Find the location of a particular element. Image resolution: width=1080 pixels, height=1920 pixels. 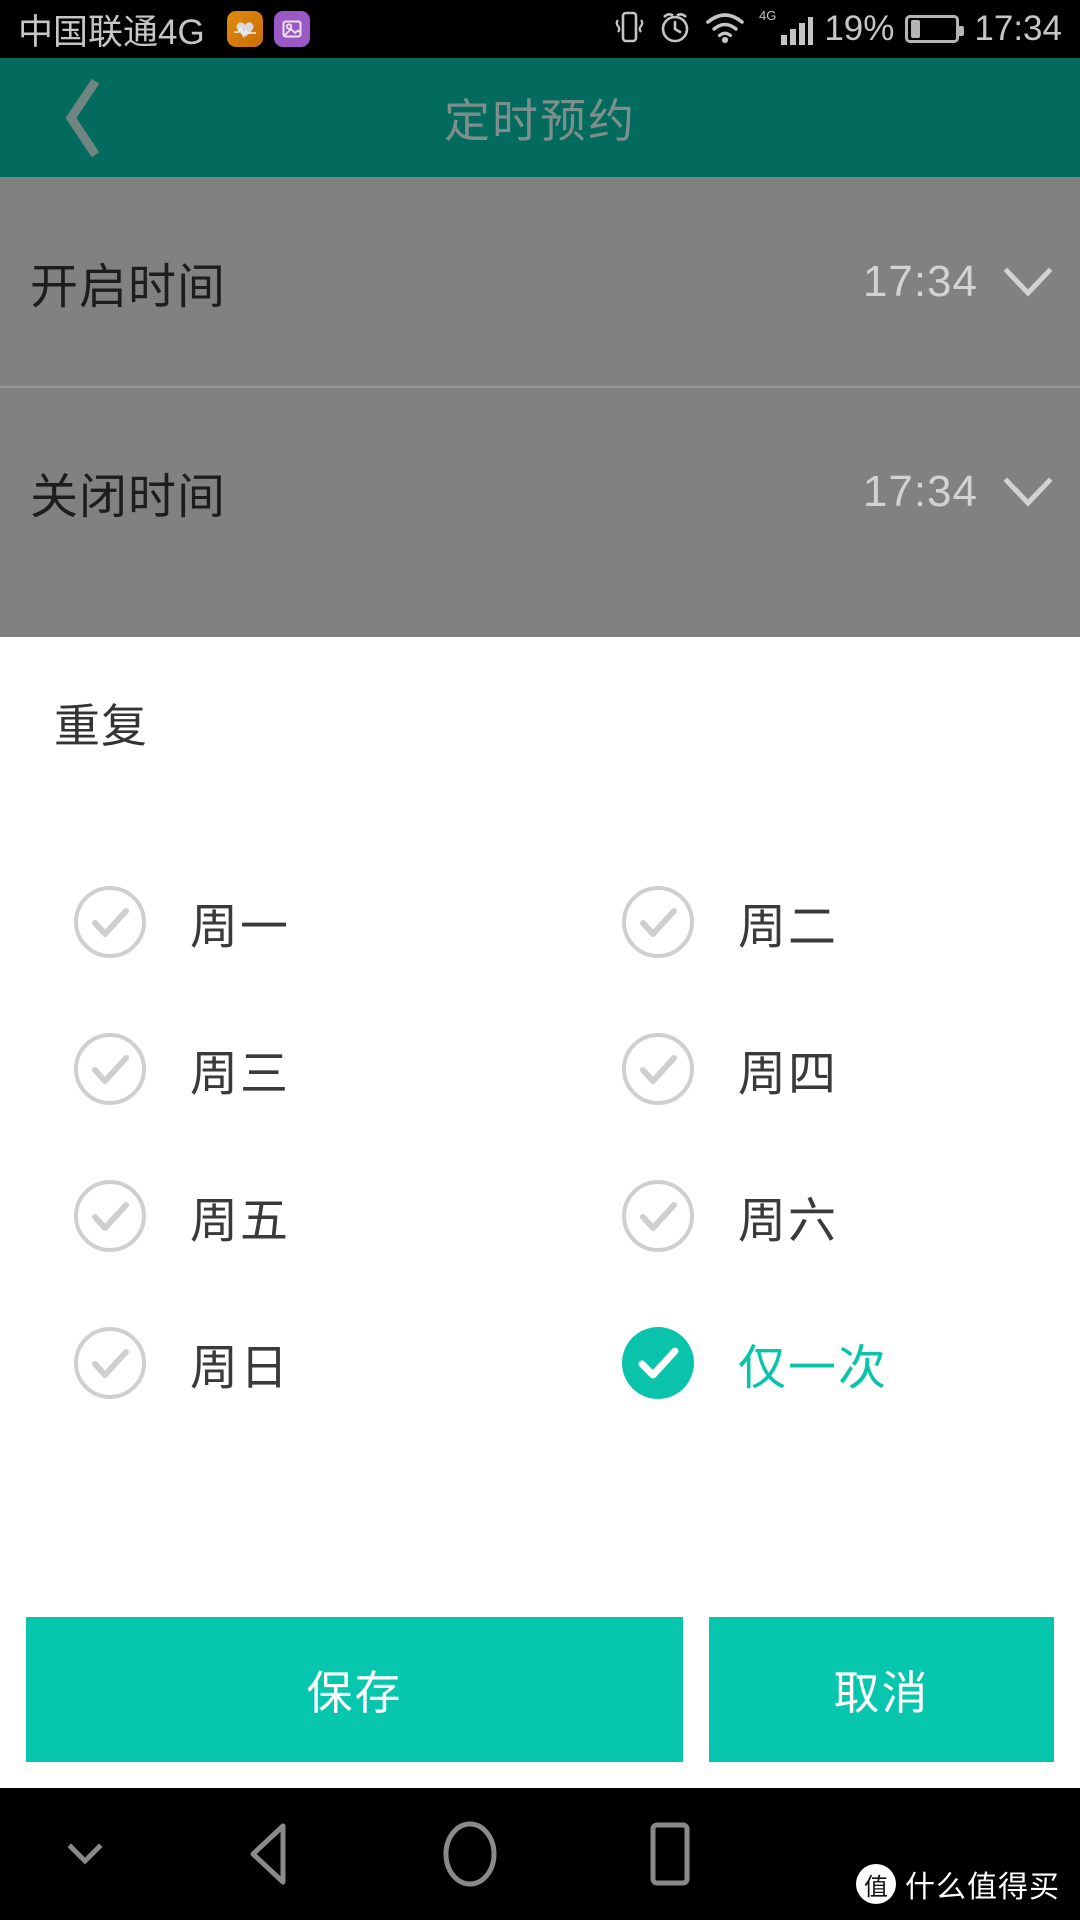

repeat-row: 周三 周四 is located at coordinates (540, 1068).